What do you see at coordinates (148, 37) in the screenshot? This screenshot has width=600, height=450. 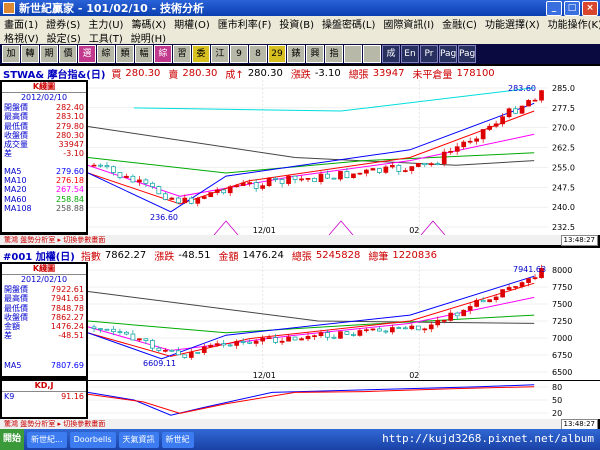 I see `menu-item-row2-3: 說明(H)` at bounding box center [148, 37].